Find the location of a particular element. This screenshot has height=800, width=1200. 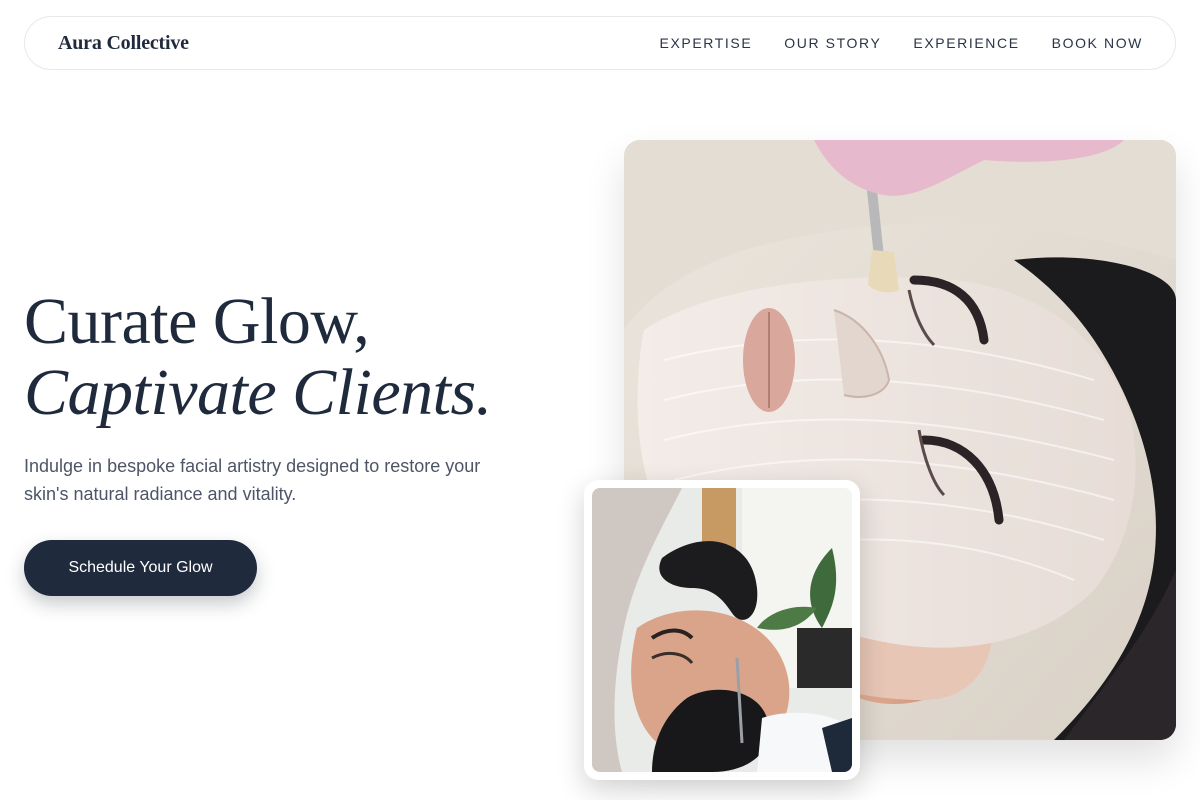

hero-title: Curate Glow, Captivate Clients. is located at coordinates (258, 357).